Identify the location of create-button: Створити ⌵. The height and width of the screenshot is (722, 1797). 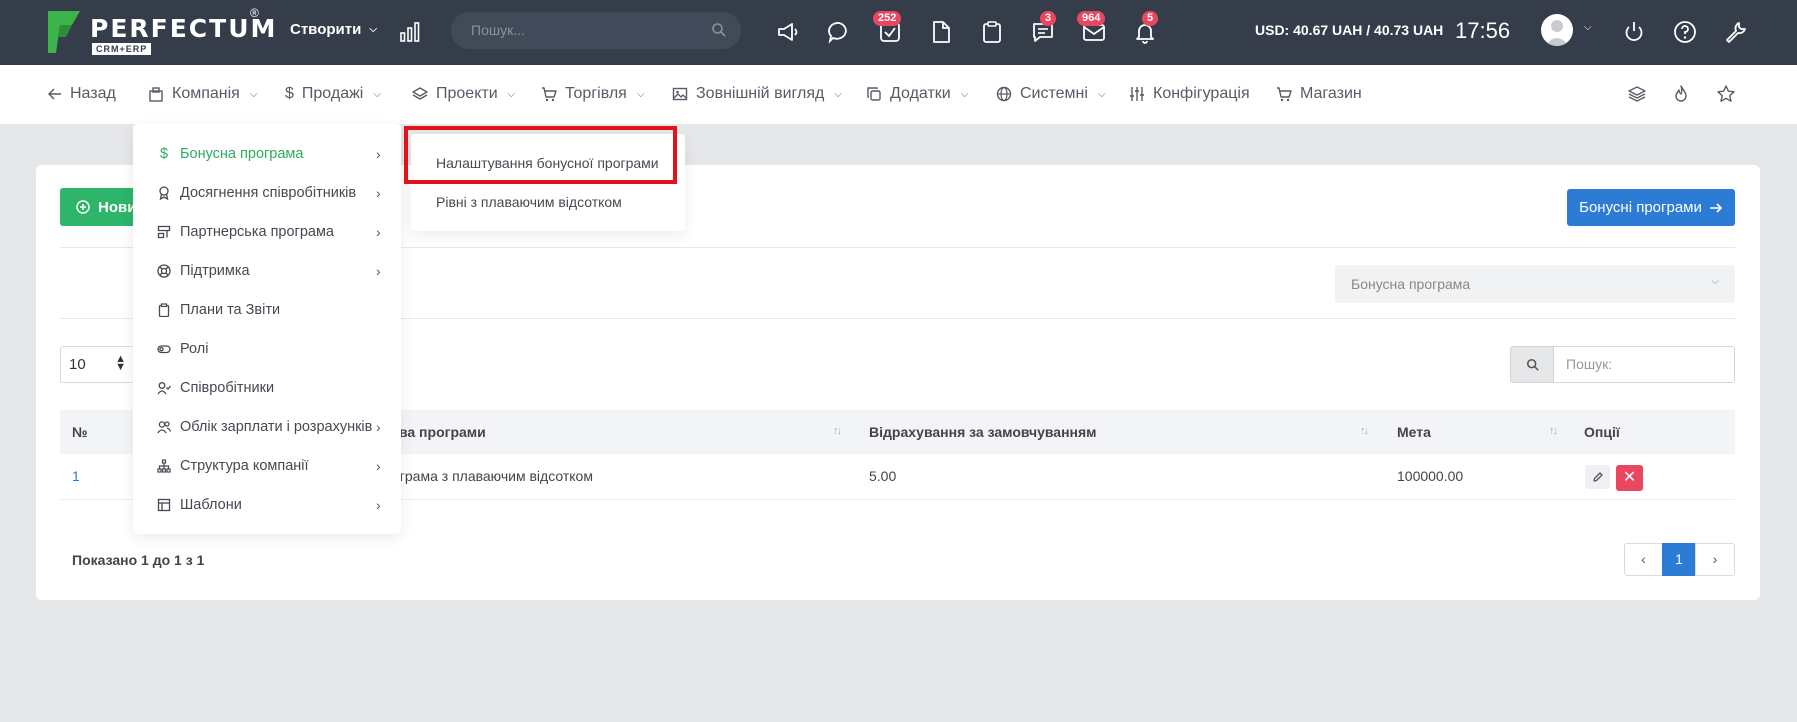
(333, 29).